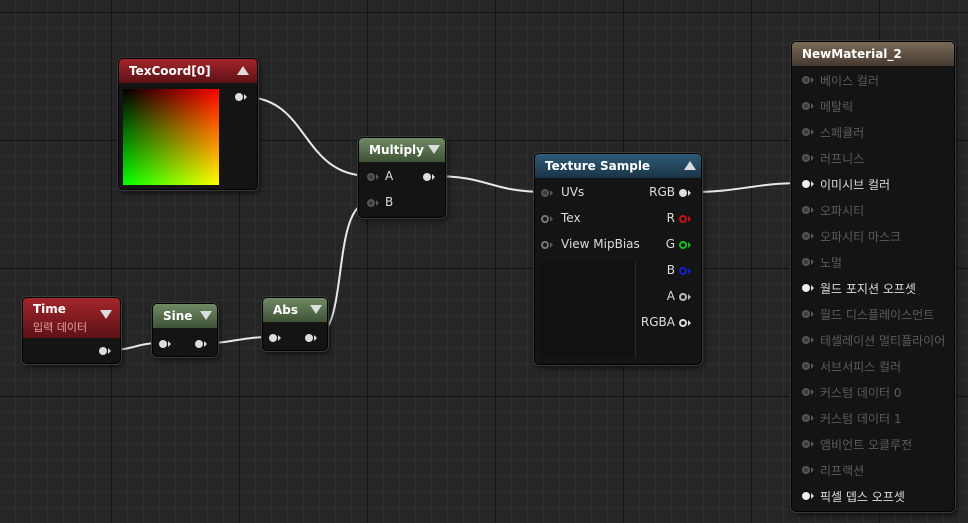  I want to click on sine-title: Sine, so click(178, 316).